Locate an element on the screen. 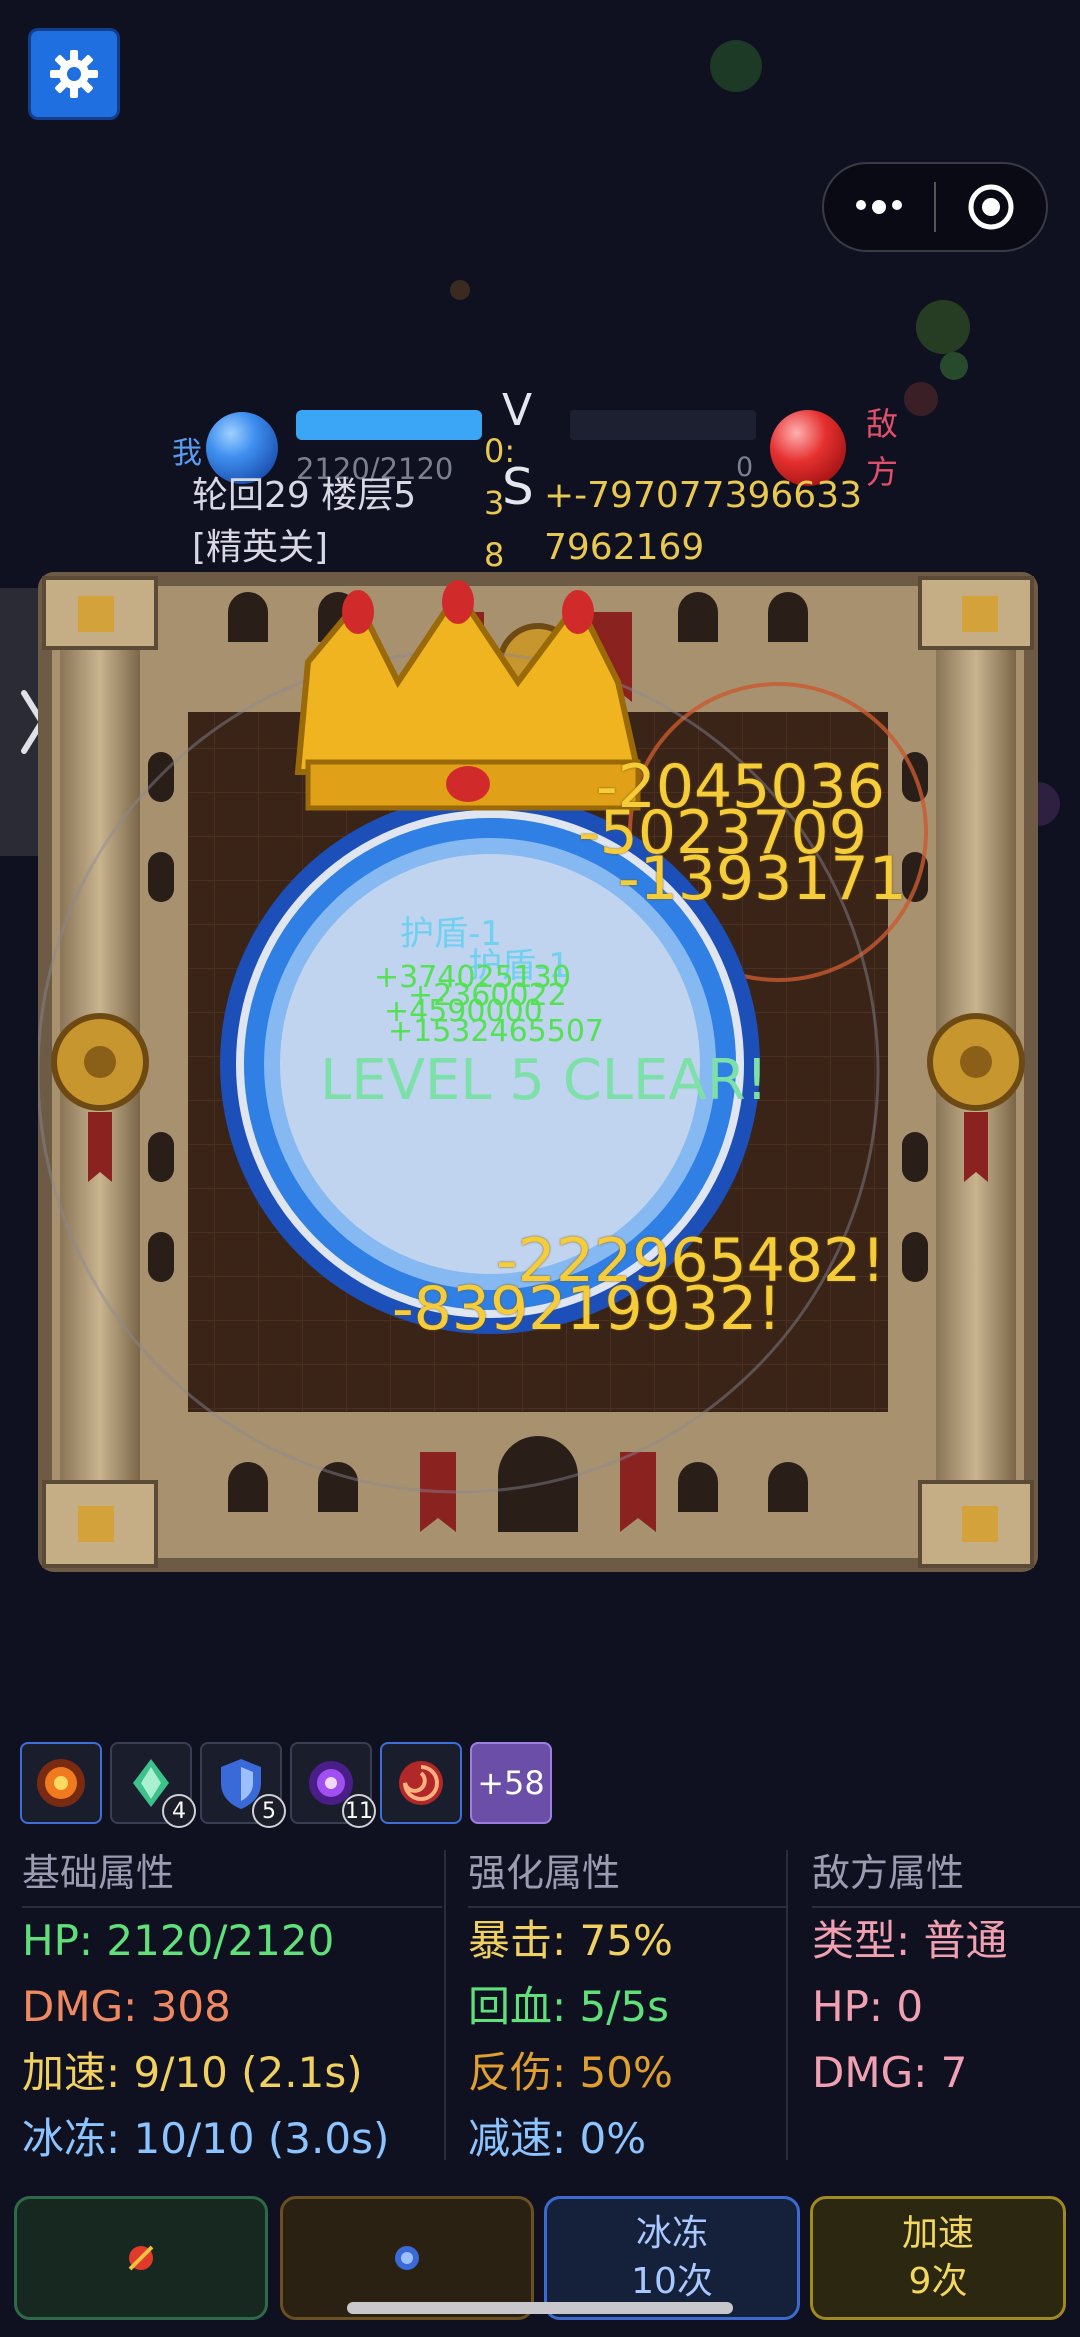 Image resolution: width=1080 pixels, height=2337 pixels. speed-button: 加速 9次 is located at coordinates (938, 2258).